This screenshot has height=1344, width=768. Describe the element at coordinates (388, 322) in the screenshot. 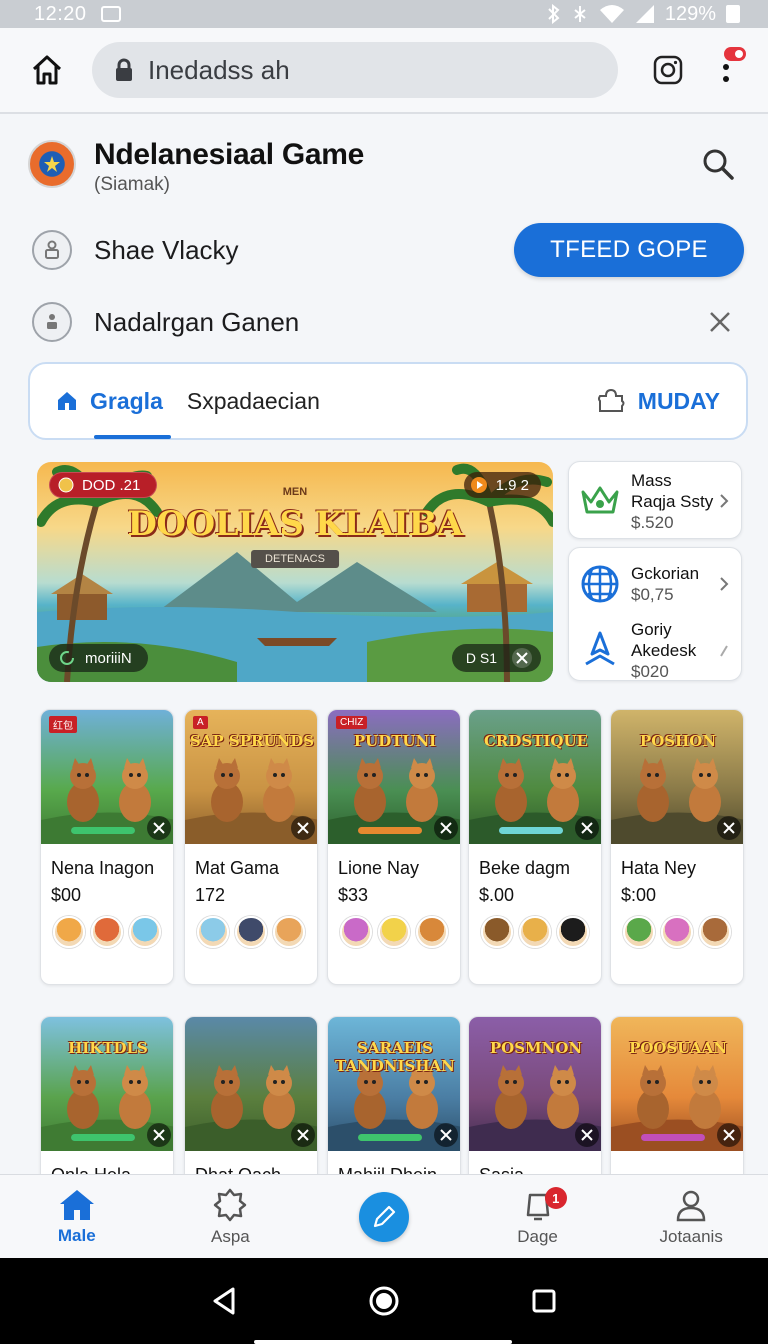

I see `info-row: Nadalrgan Ganen` at that location.